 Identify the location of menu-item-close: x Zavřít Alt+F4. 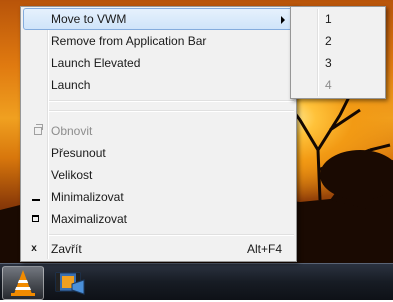
(158, 249).